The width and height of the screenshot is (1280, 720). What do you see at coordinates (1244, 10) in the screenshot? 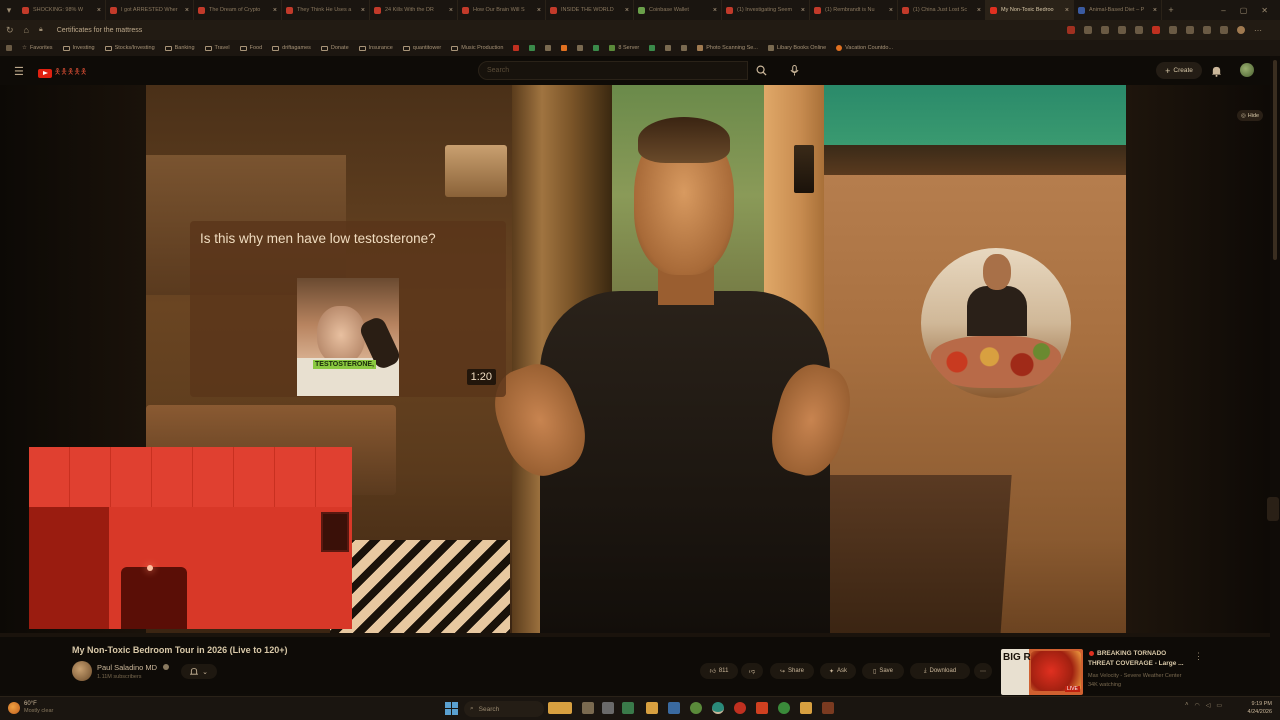
I see `maximize-icon: ▢` at bounding box center [1244, 10].